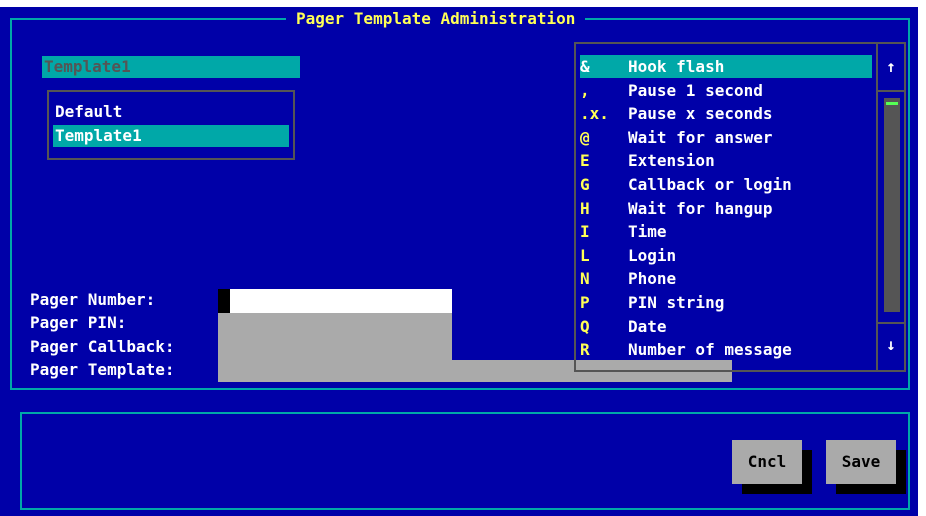 This screenshot has height=516, width=926. Describe the element at coordinates (102, 346) in the screenshot. I see `pager-callback-label: Pager Callback:` at that location.